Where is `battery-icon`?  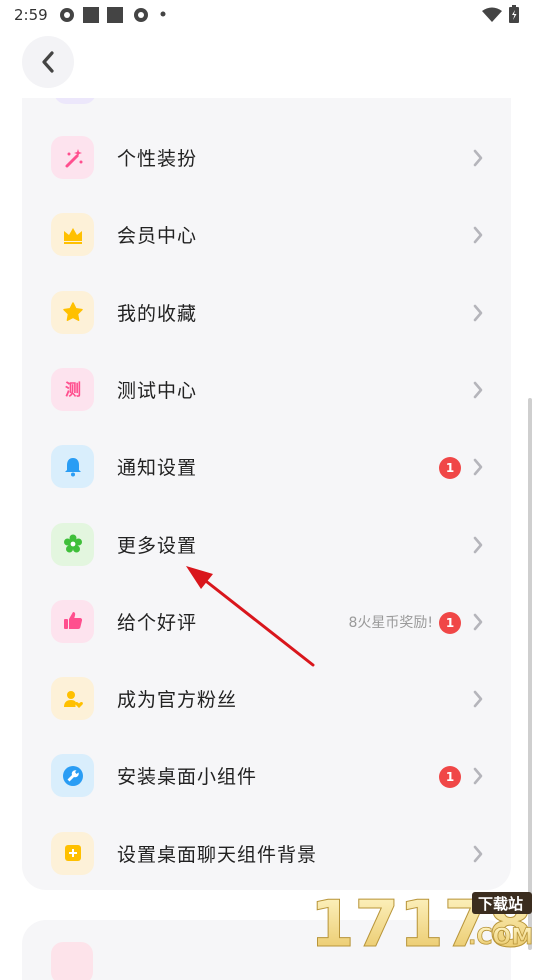
battery-icon is located at coordinates (514, 14).